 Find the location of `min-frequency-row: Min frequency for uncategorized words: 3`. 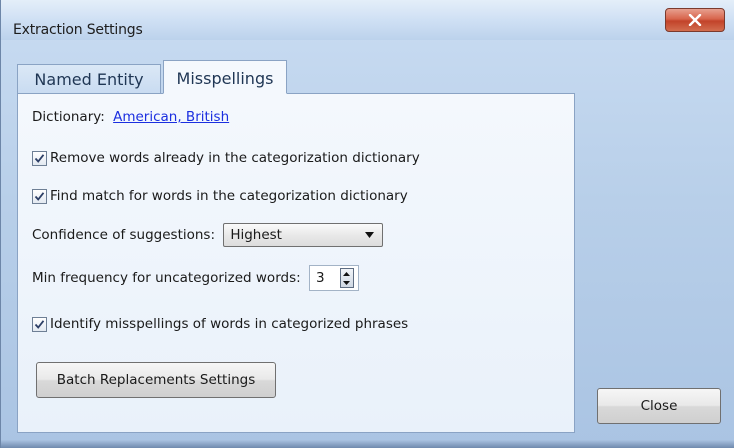

min-frequency-row: Min frequency for uncategorized words: 3 is located at coordinates (195, 278).